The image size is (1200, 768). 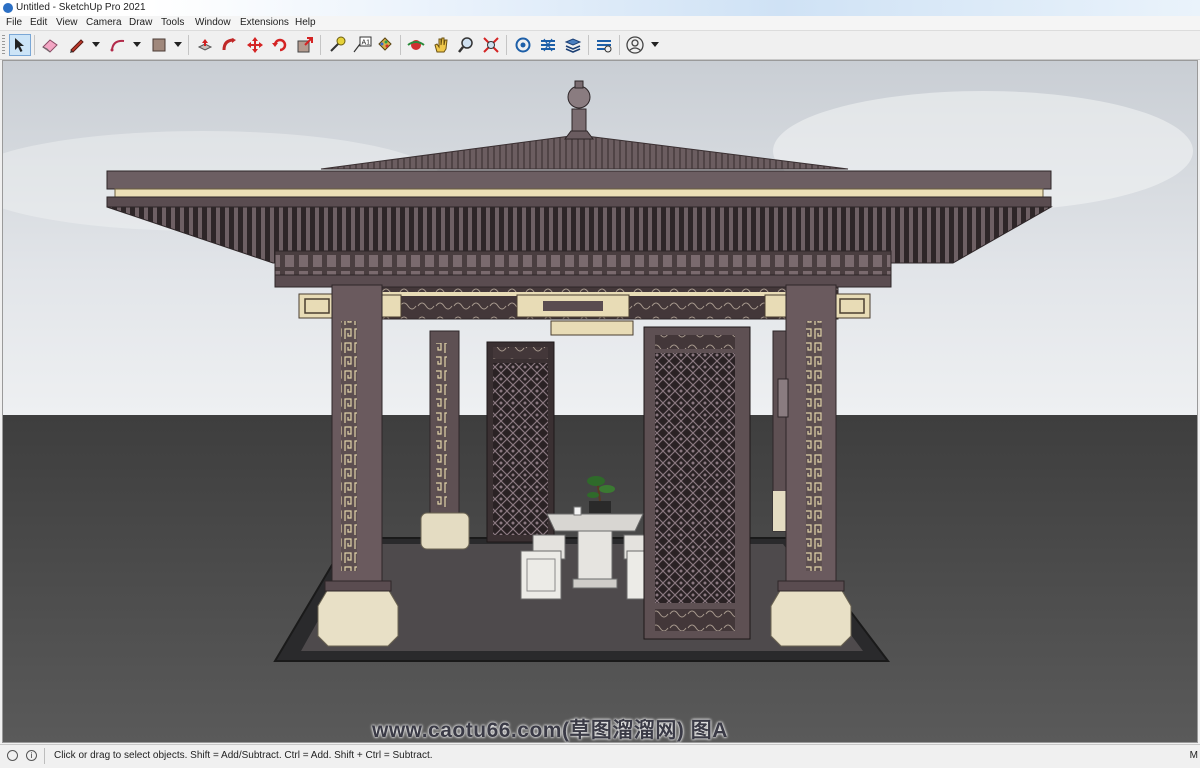 I want to click on bonsai-pot, so click(x=600, y=507).